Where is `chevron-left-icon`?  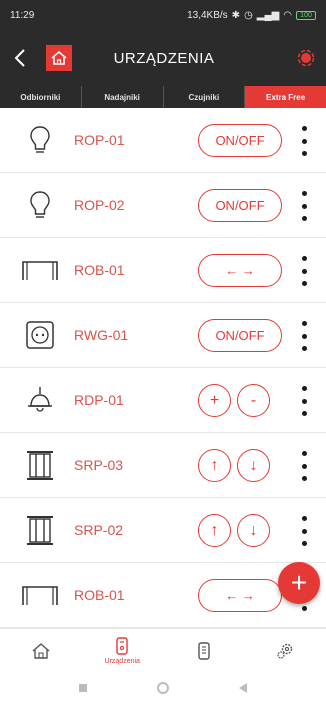
chevron-left-icon is located at coordinates (19, 58).